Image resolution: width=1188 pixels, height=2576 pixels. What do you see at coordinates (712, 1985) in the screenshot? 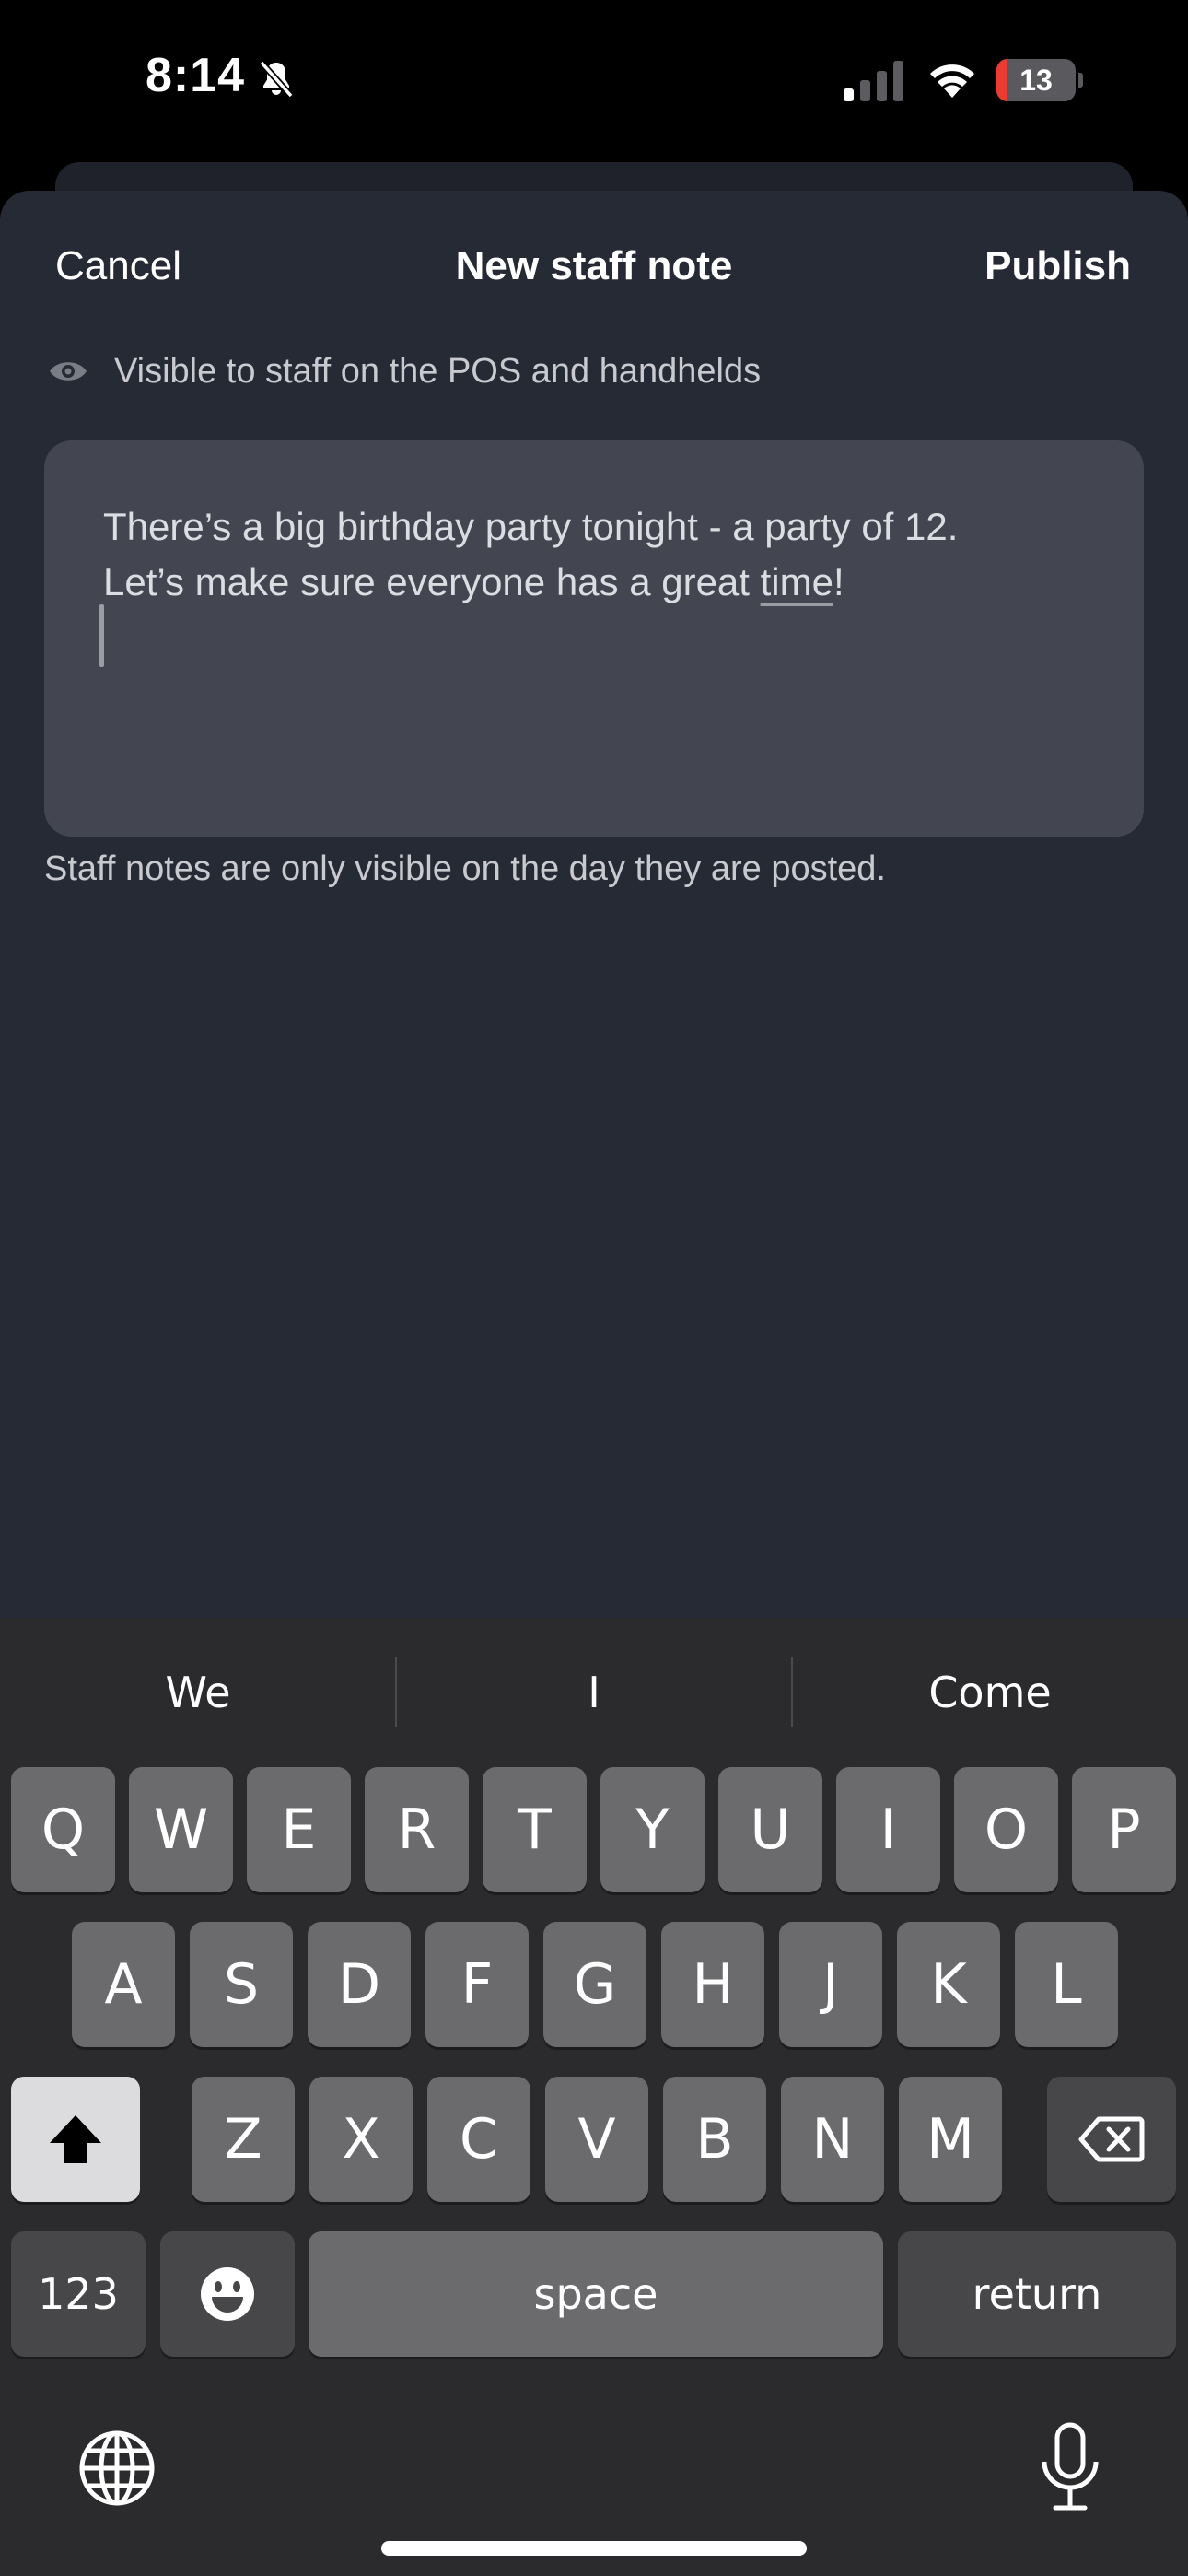
I see `key-h: H` at bounding box center [712, 1985].